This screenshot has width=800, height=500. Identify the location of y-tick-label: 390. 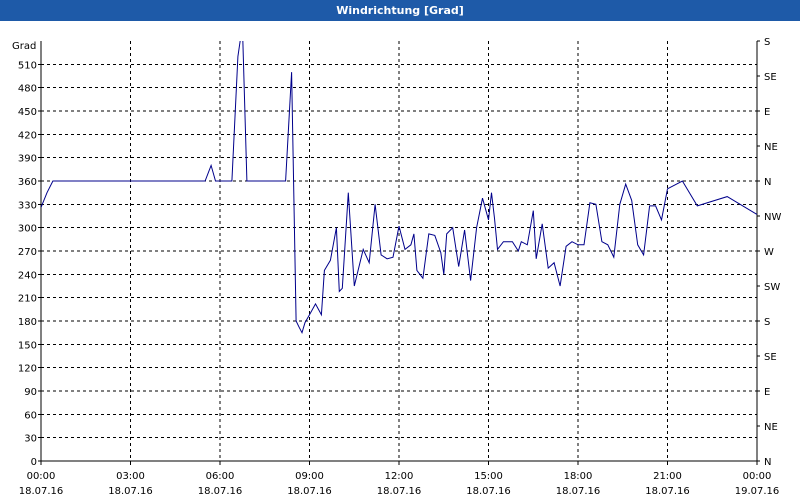
(27, 159).